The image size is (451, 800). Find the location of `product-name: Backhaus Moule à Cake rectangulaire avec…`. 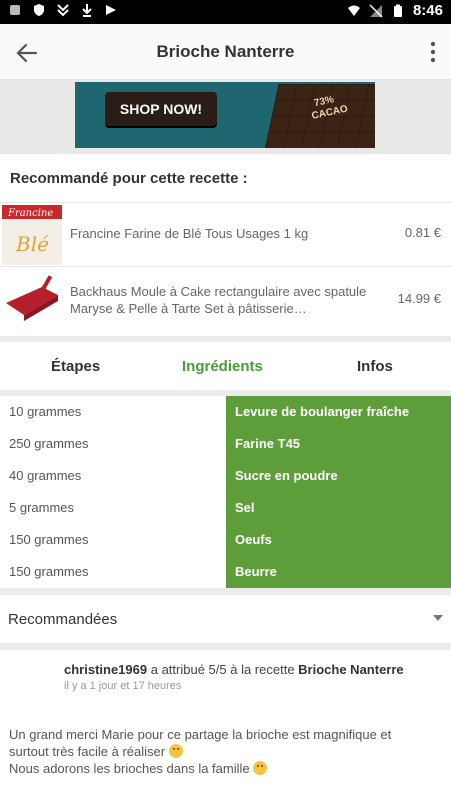

product-name: Backhaus Moule à Cake rectangulaire avec… is located at coordinates (218, 300).